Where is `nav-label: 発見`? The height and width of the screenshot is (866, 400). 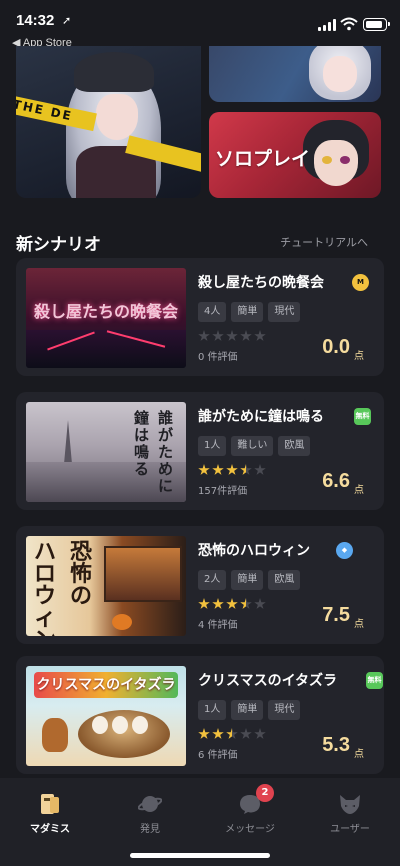 nav-label: 発見 is located at coordinates (150, 829).